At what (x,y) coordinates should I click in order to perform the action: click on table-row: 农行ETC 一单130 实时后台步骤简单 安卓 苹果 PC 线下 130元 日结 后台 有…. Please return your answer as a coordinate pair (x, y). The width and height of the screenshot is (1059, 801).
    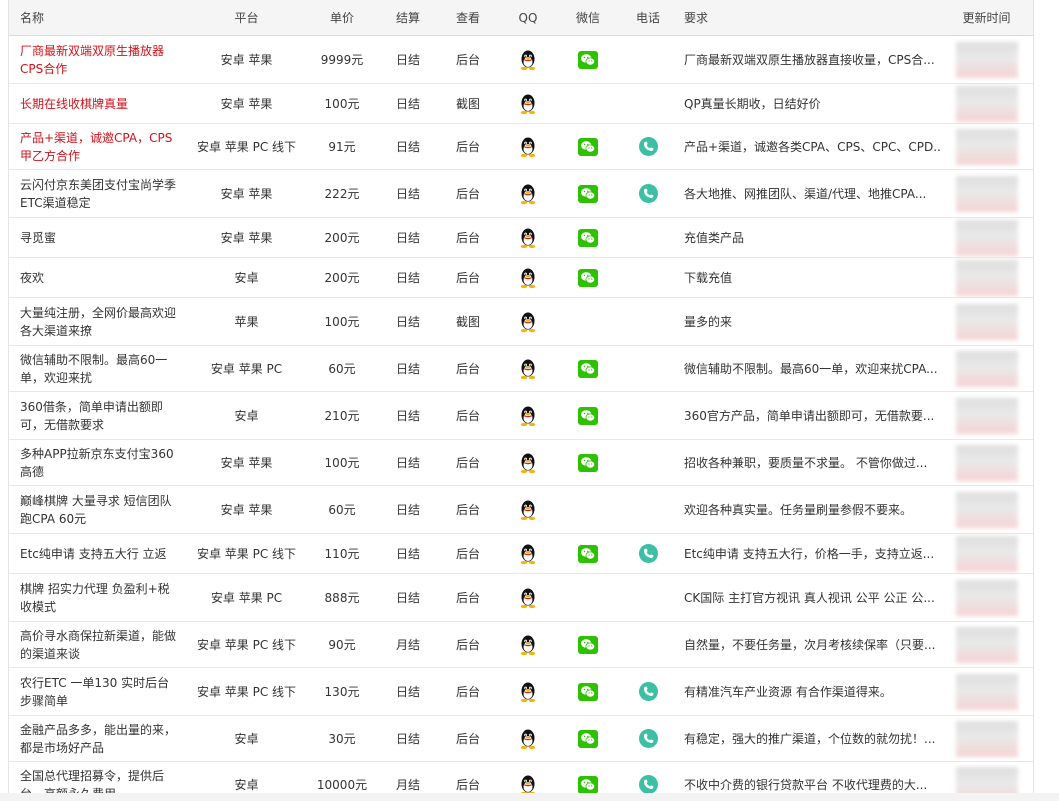
    Looking at the image, I should click on (521, 692).